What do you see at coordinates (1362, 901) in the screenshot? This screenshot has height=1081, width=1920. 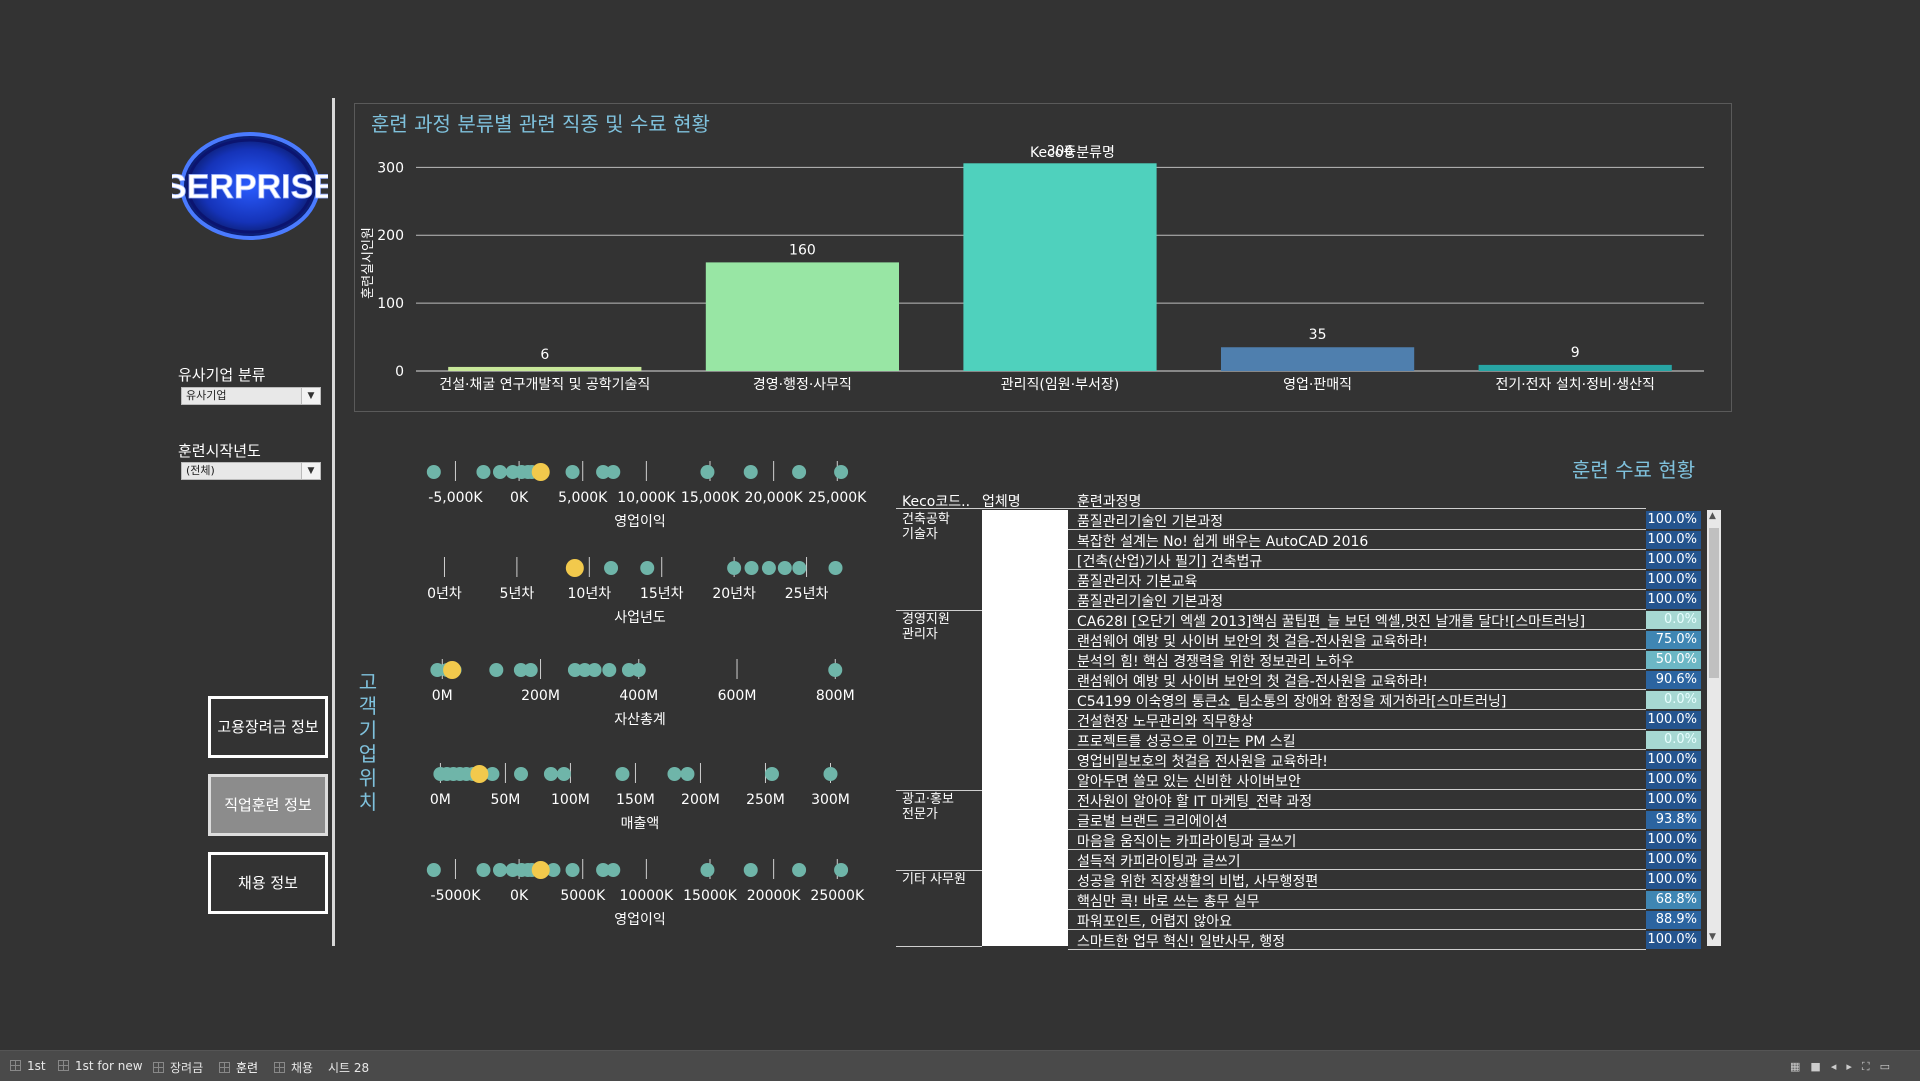 I see `course-name: 핵심만 콕! 바로 쓰는 총무 실무` at bounding box center [1362, 901].